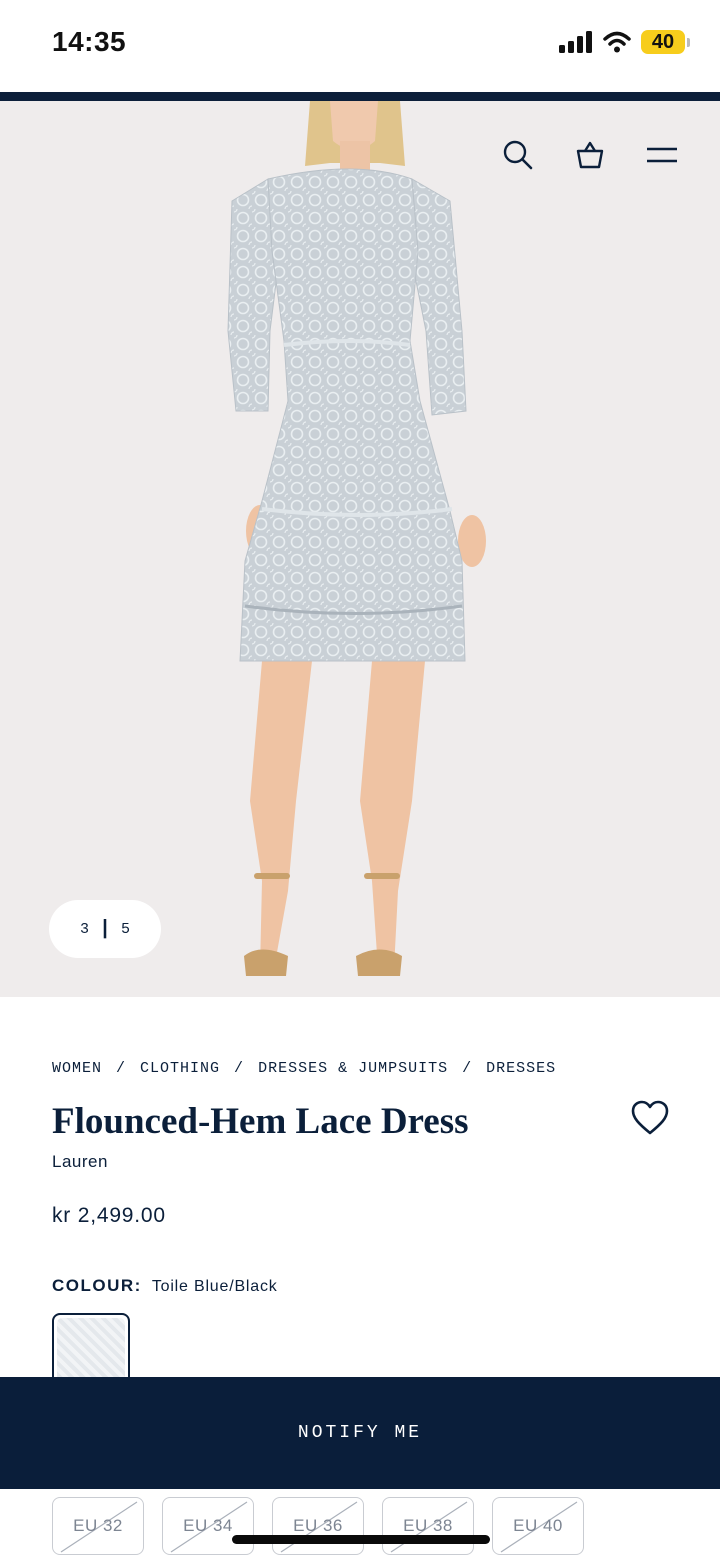 This screenshot has height=1558, width=720. I want to click on battery-level: 40, so click(663, 42).